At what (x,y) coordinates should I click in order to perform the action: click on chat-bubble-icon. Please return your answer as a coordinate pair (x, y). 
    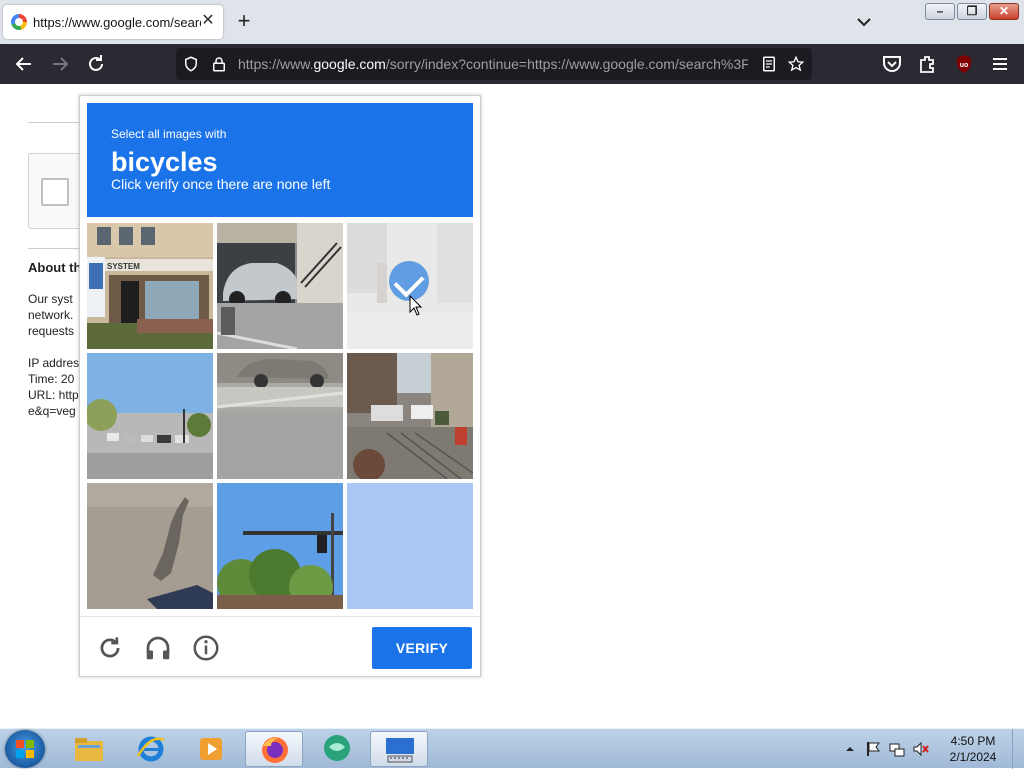
    Looking at the image, I should click on (337, 748).